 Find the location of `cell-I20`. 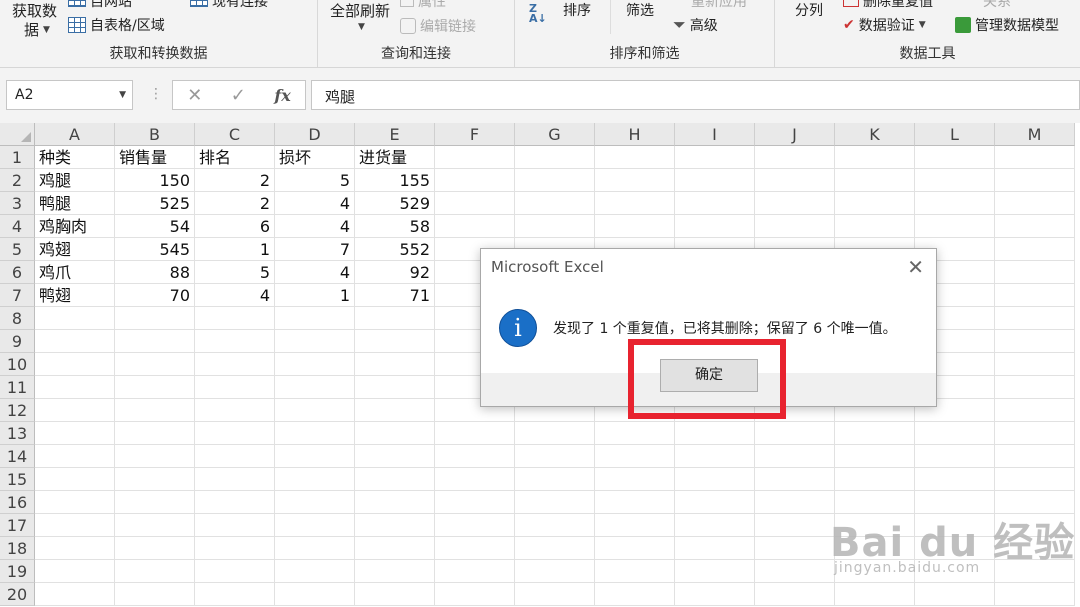

cell-I20 is located at coordinates (715, 594).